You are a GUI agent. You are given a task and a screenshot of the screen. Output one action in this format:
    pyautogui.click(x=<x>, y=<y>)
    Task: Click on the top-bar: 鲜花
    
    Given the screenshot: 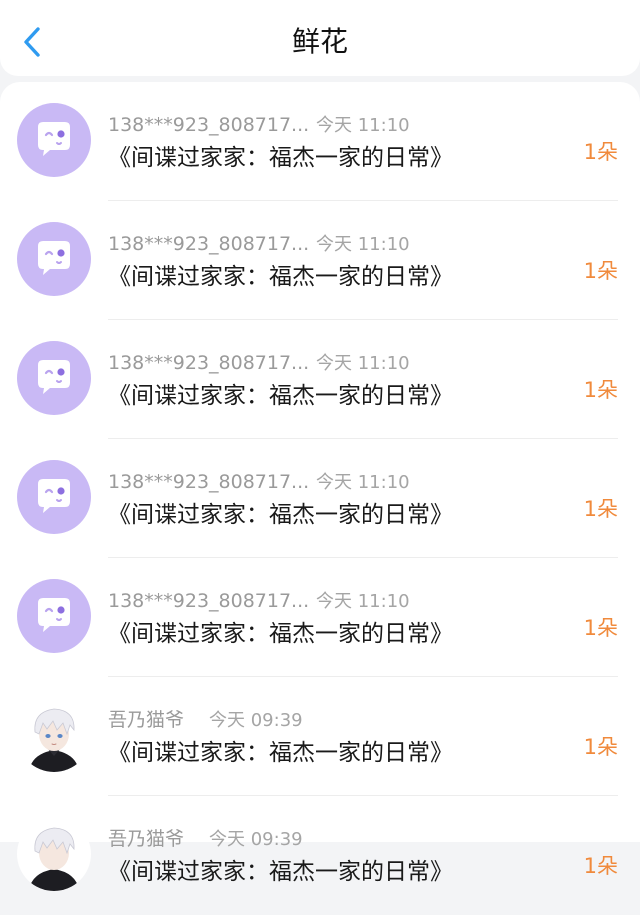 What is the action you would take?
    pyautogui.click(x=320, y=38)
    